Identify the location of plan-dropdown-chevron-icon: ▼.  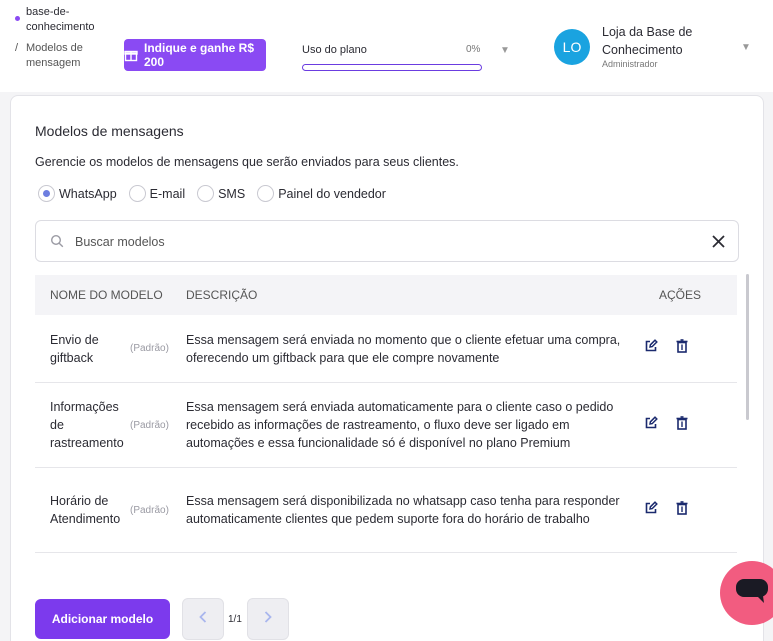
(505, 50).